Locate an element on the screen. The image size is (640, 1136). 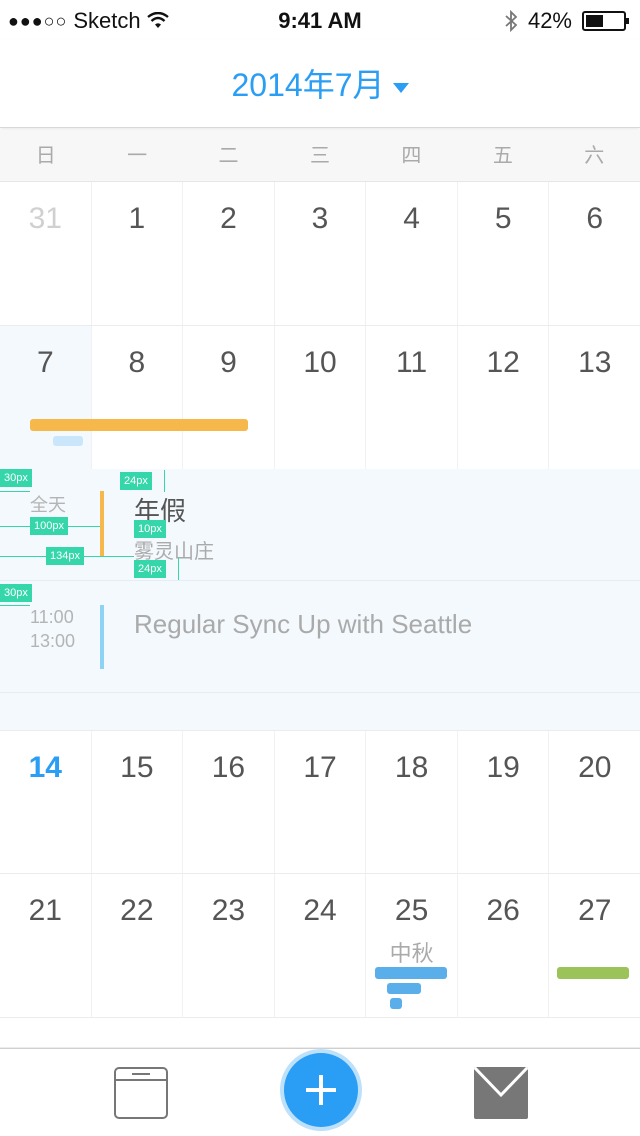
day-cell: 24 is located at coordinates (321, 945).